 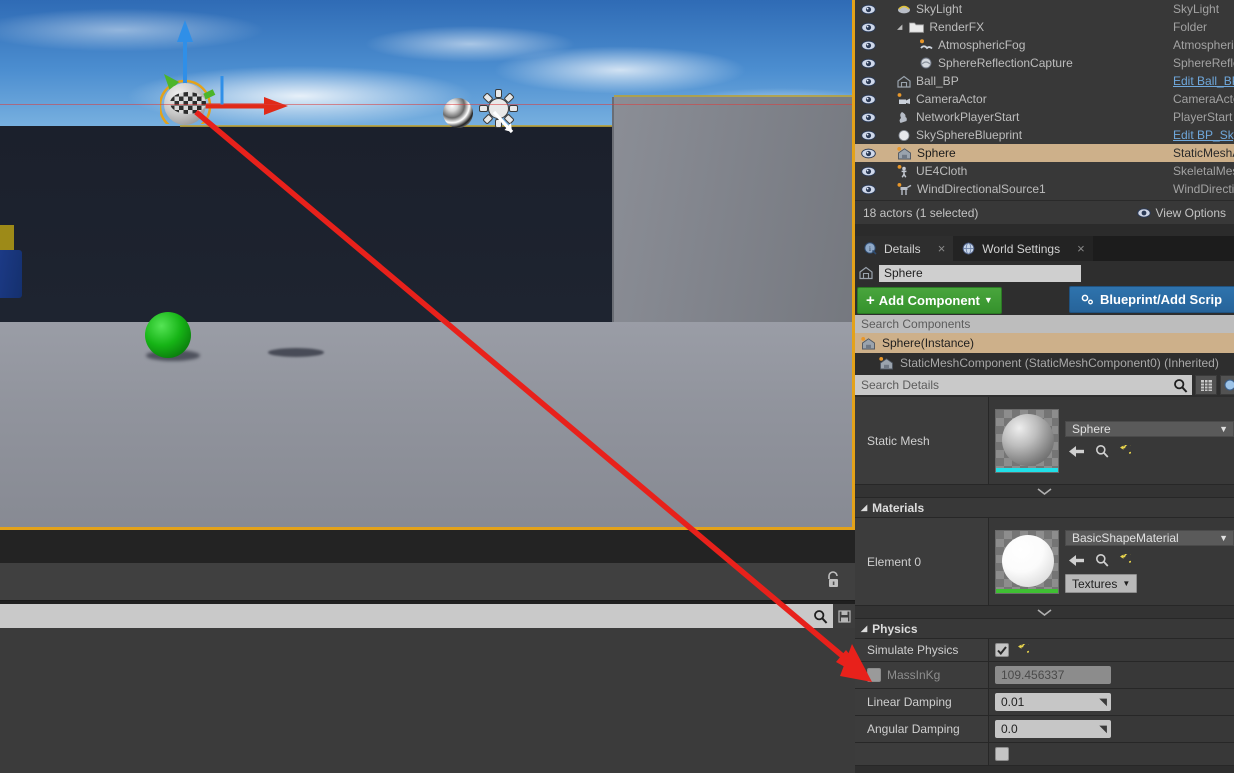 What do you see at coordinates (929, 300) in the screenshot?
I see `add-component-button: + Add Component ▼` at bounding box center [929, 300].